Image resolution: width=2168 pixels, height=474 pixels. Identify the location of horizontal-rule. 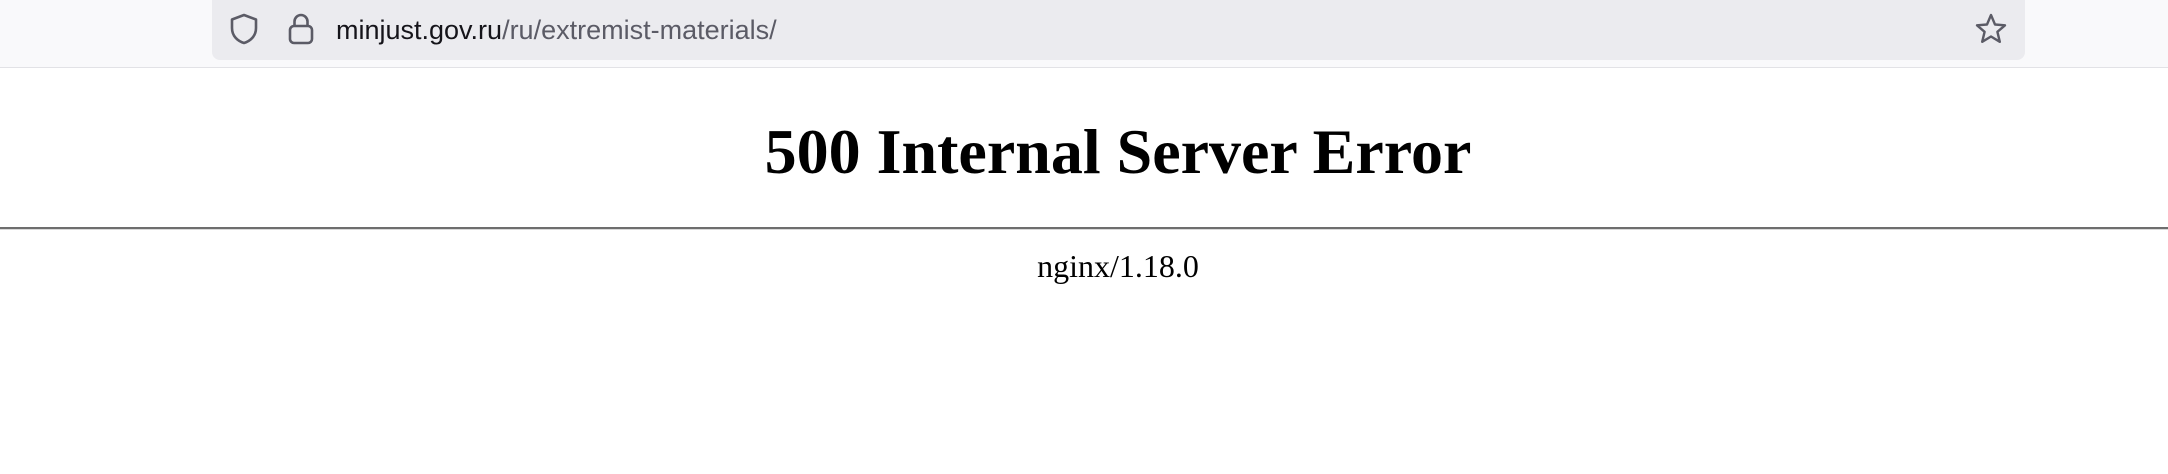
(1084, 228).